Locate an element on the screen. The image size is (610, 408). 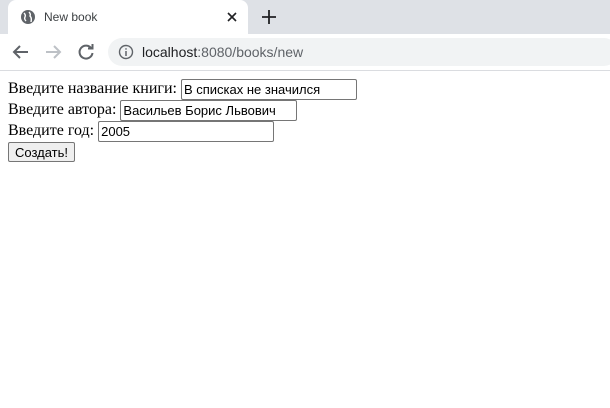
year-row: Введите год: is located at coordinates (182, 131).